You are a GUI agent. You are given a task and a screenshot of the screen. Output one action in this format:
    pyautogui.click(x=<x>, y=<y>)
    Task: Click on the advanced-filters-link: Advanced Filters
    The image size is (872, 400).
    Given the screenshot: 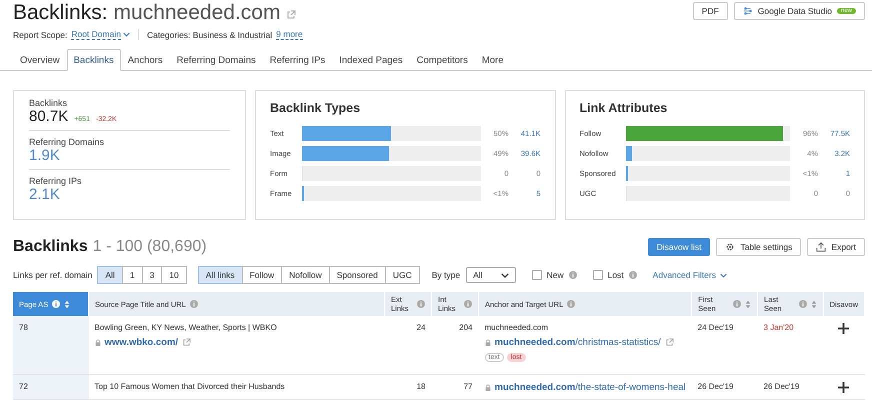 What is the action you would take?
    pyautogui.click(x=684, y=275)
    